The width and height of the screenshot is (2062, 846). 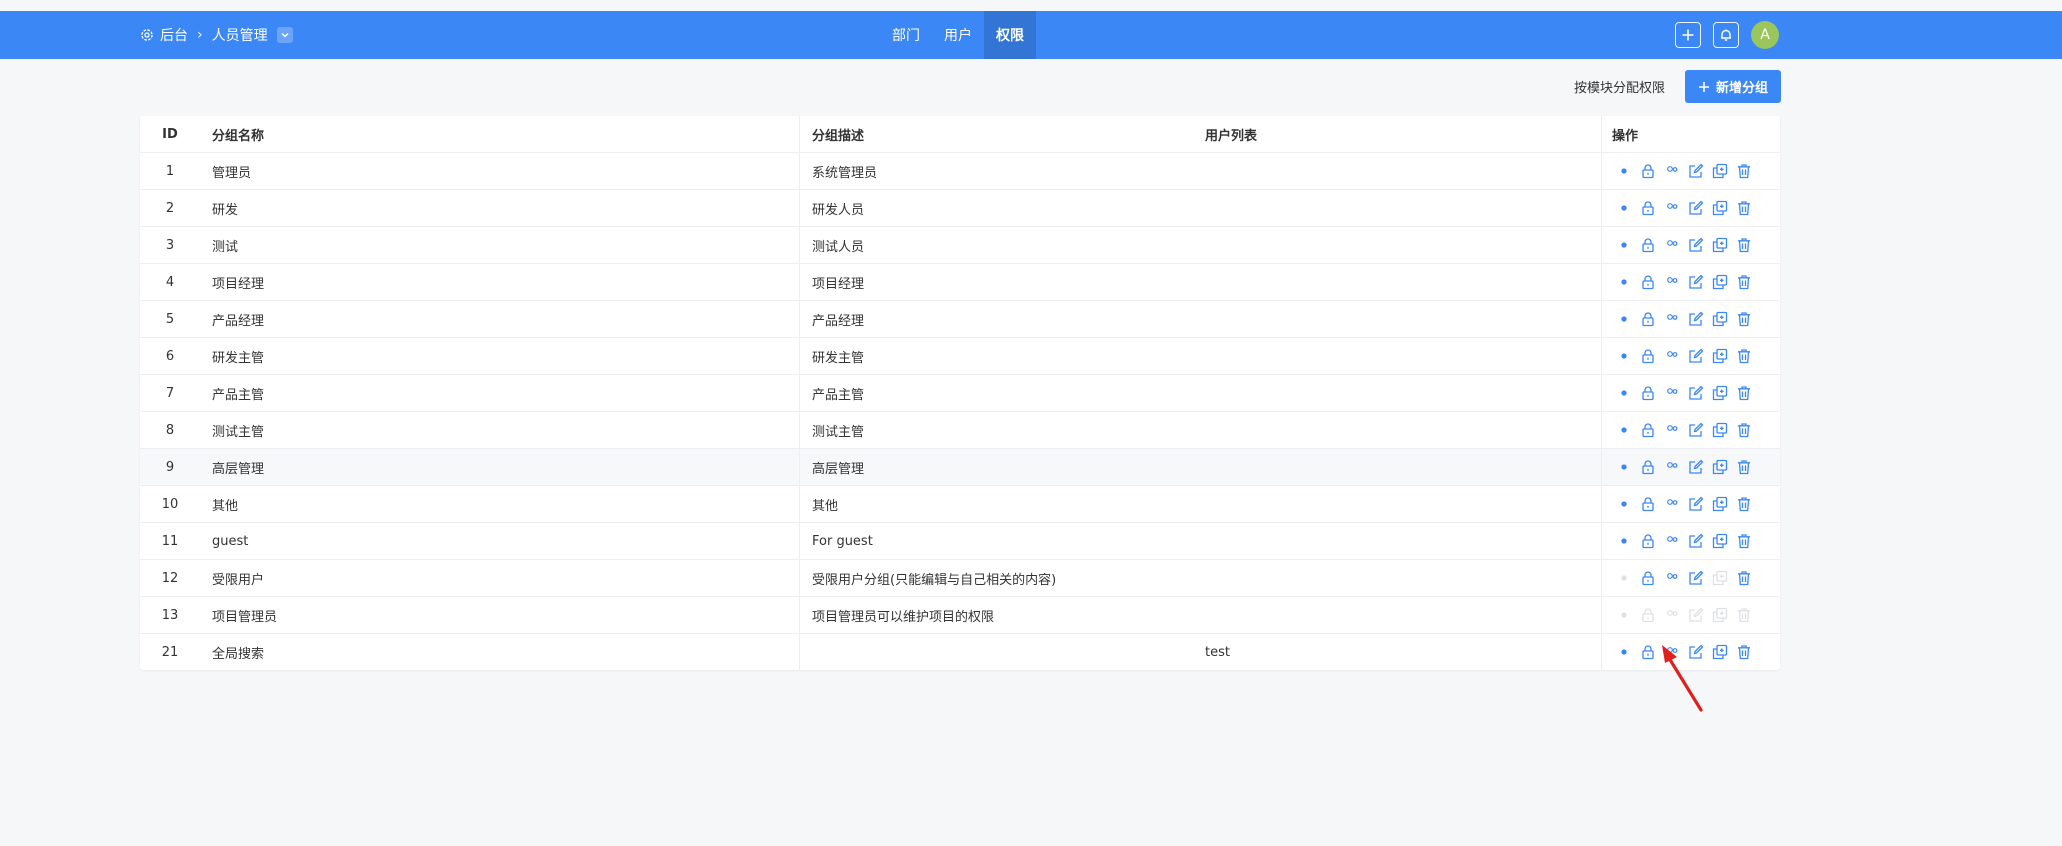 What do you see at coordinates (500, 615) in the screenshot?
I see `cell-group-name: 项目管理员` at bounding box center [500, 615].